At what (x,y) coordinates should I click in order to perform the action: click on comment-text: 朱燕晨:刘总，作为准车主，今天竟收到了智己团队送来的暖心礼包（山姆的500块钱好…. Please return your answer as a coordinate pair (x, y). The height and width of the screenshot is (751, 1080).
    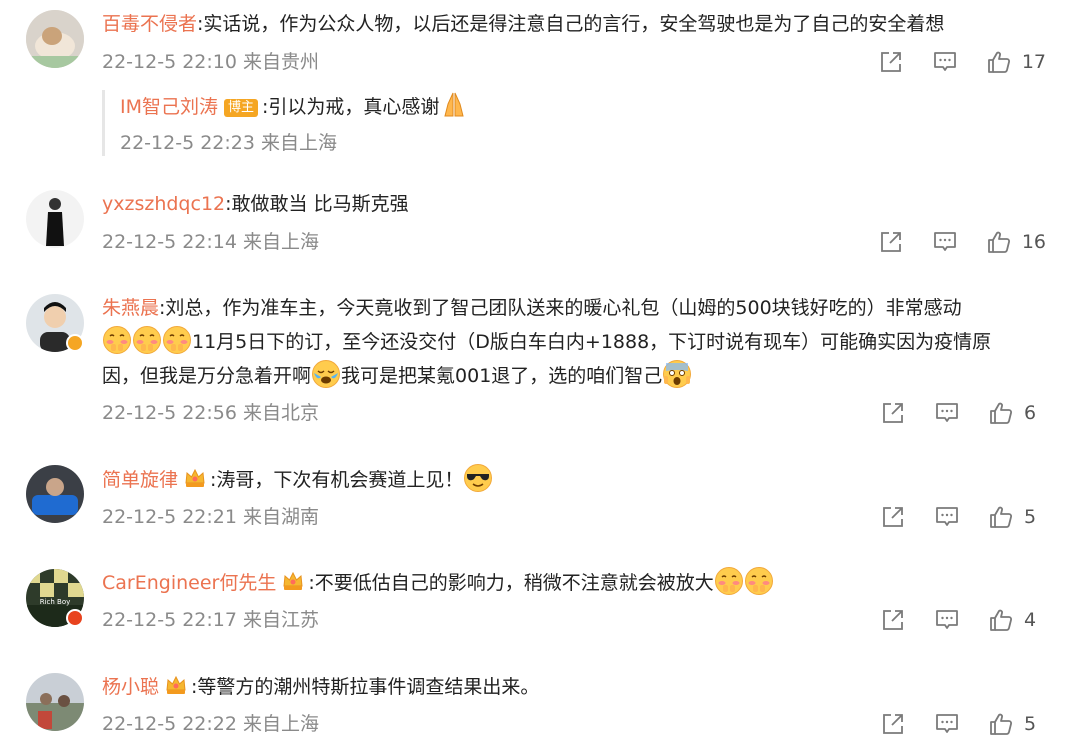
    Looking at the image, I should click on (577, 342).